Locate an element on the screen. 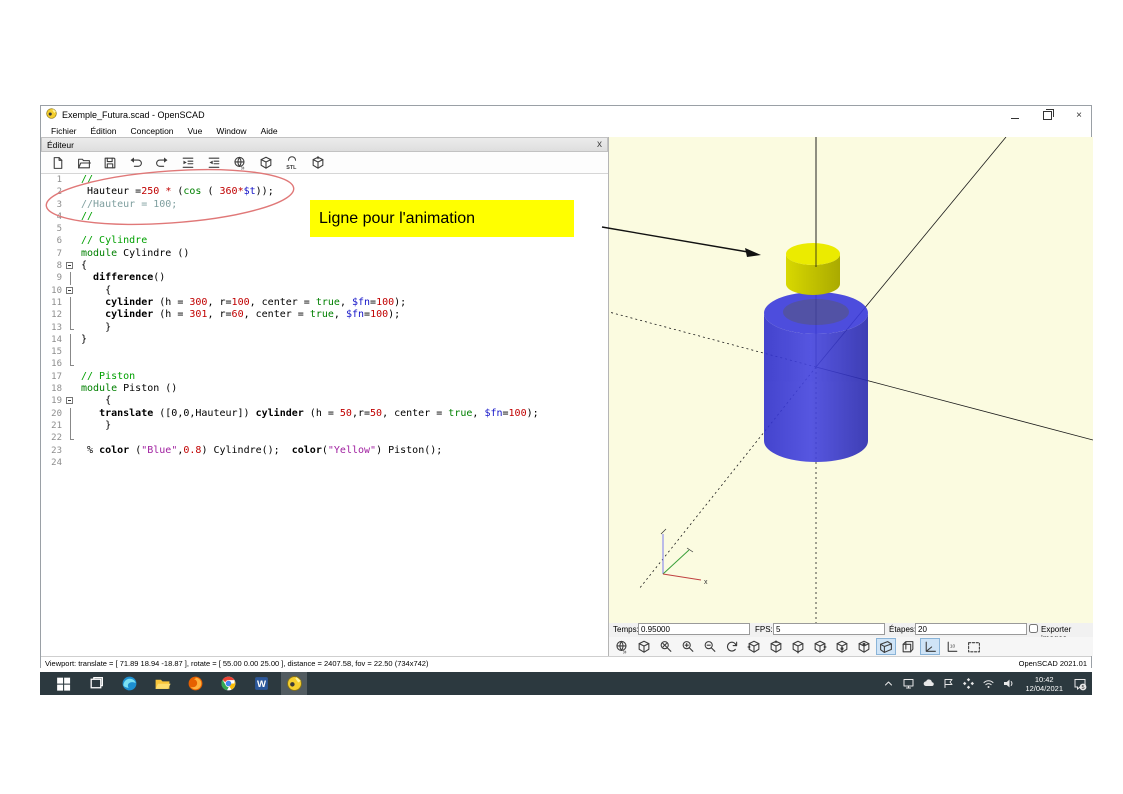 The height and width of the screenshot is (794, 1123). line-number: 20 is located at coordinates (56, 413).